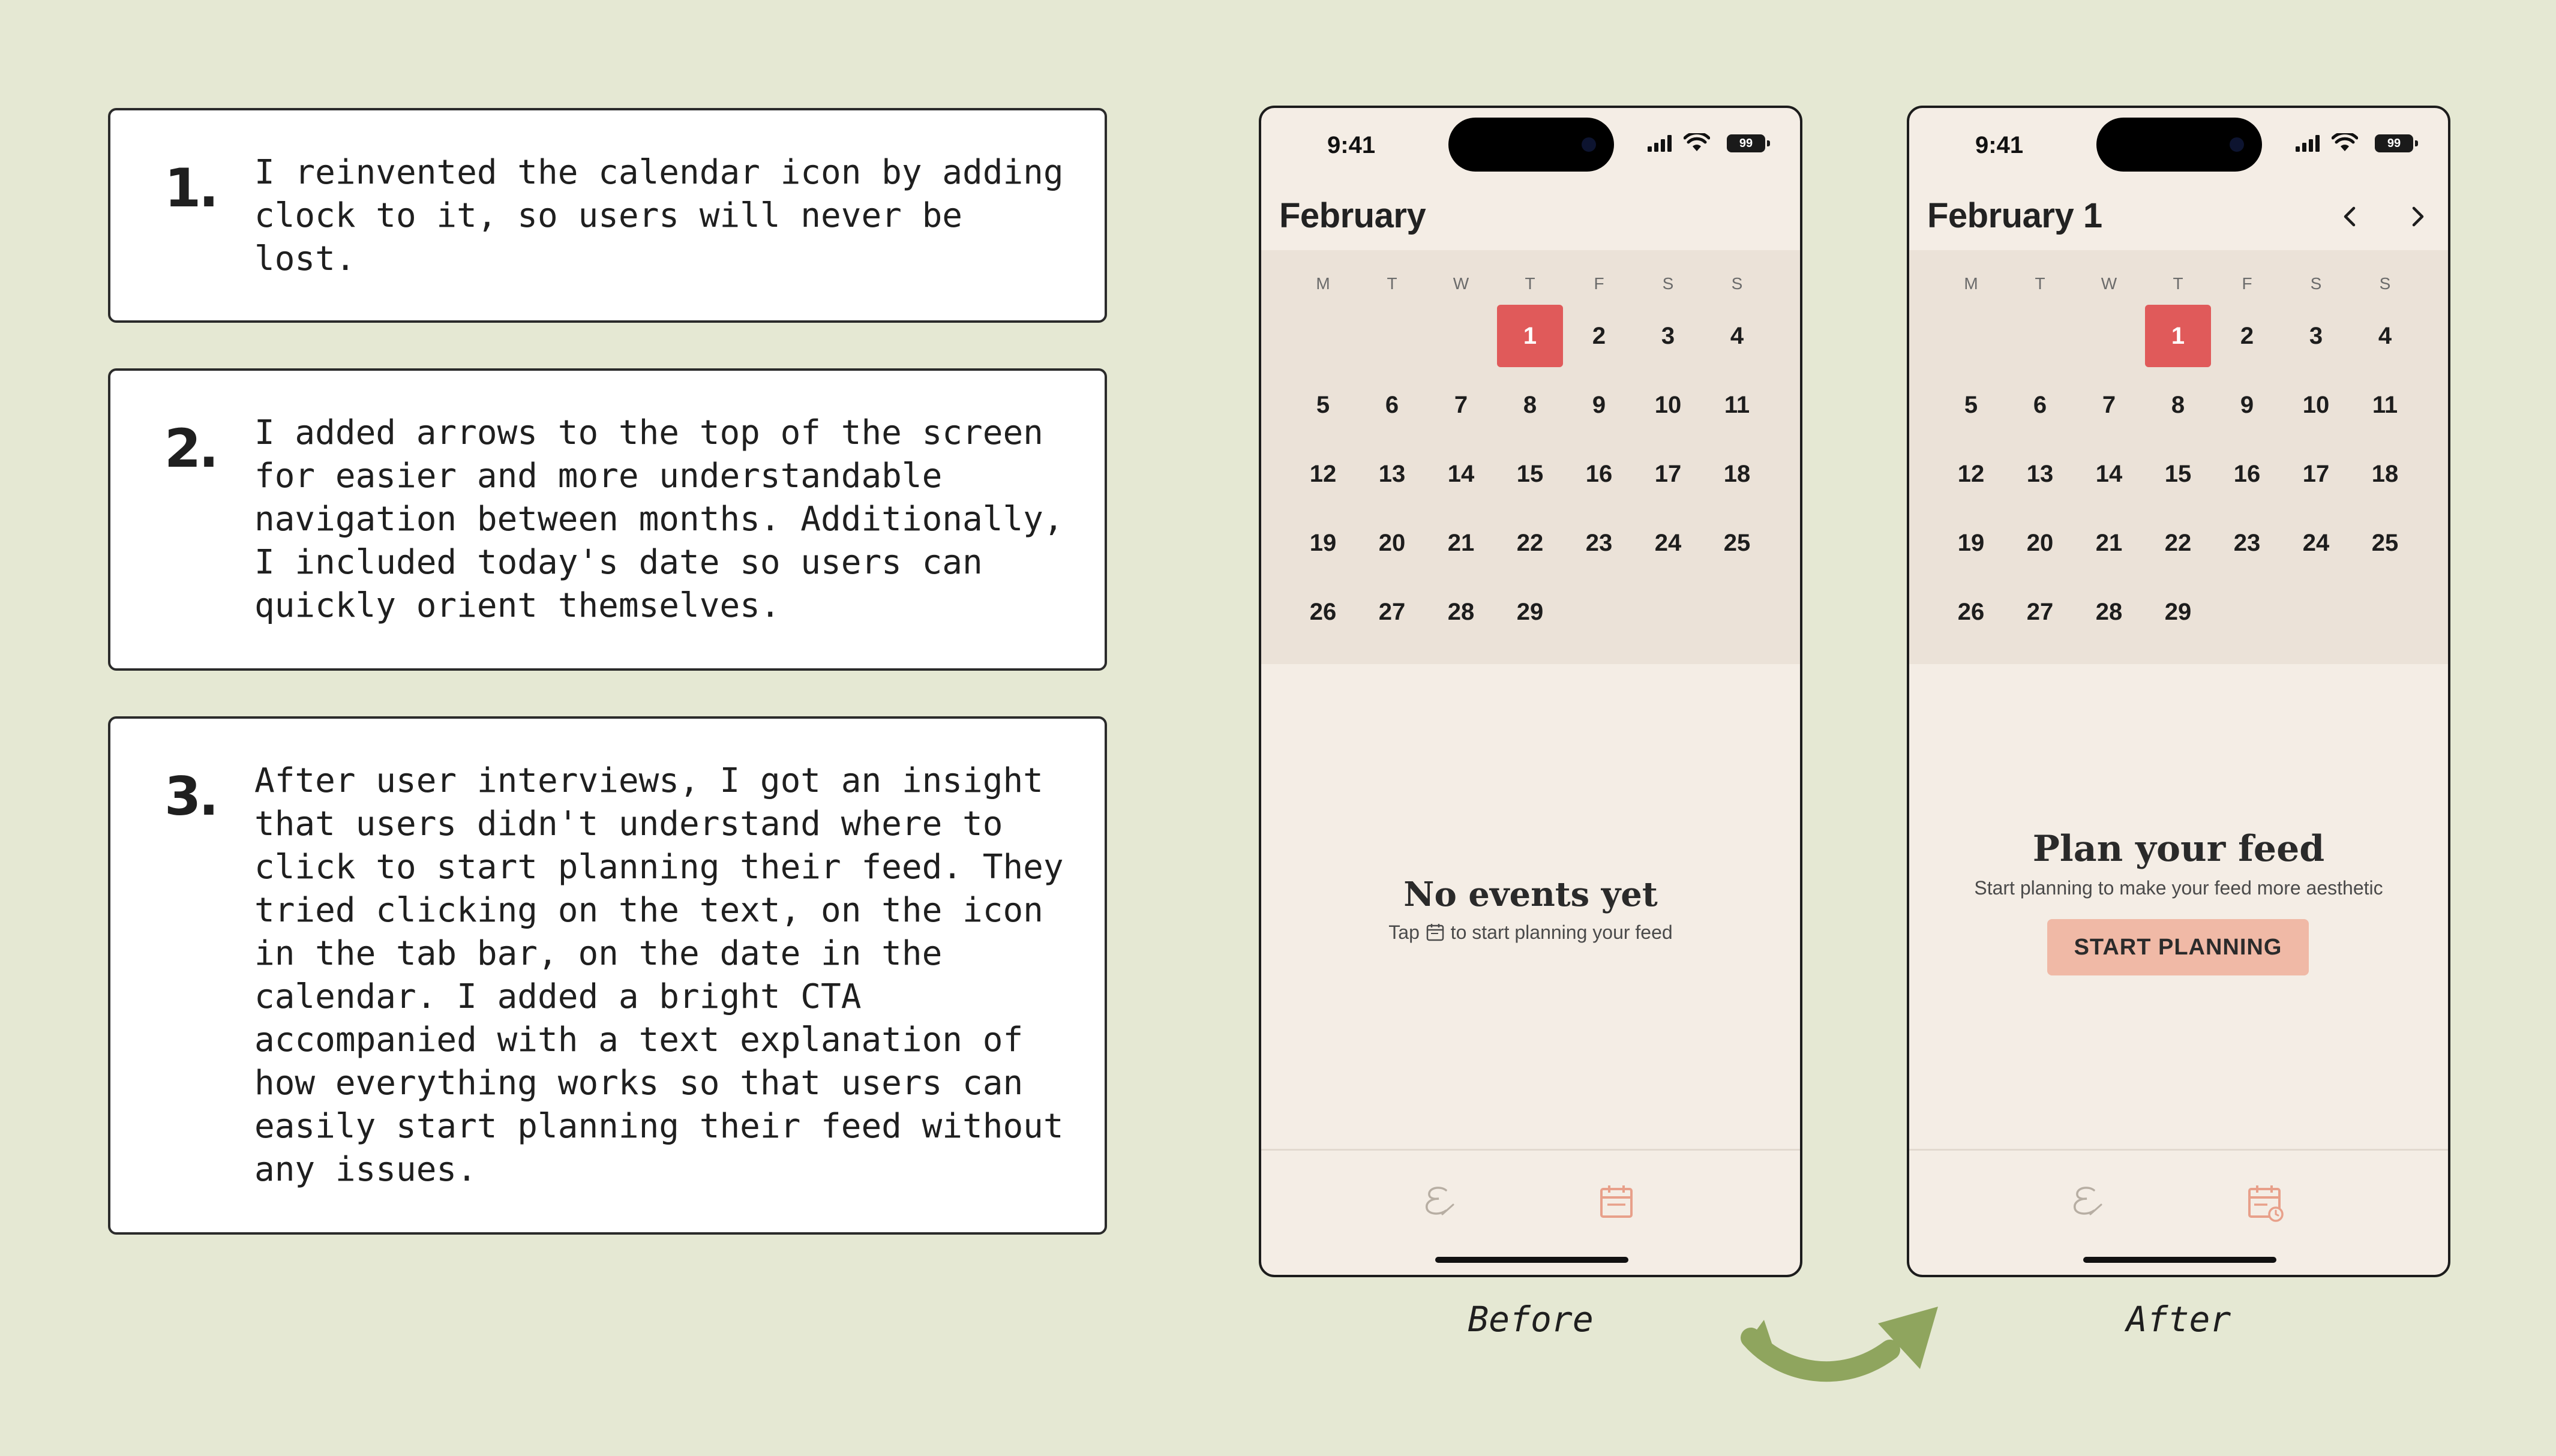 The image size is (2556, 1456). What do you see at coordinates (2014, 216) in the screenshot?
I see `month-title: February 1` at bounding box center [2014, 216].